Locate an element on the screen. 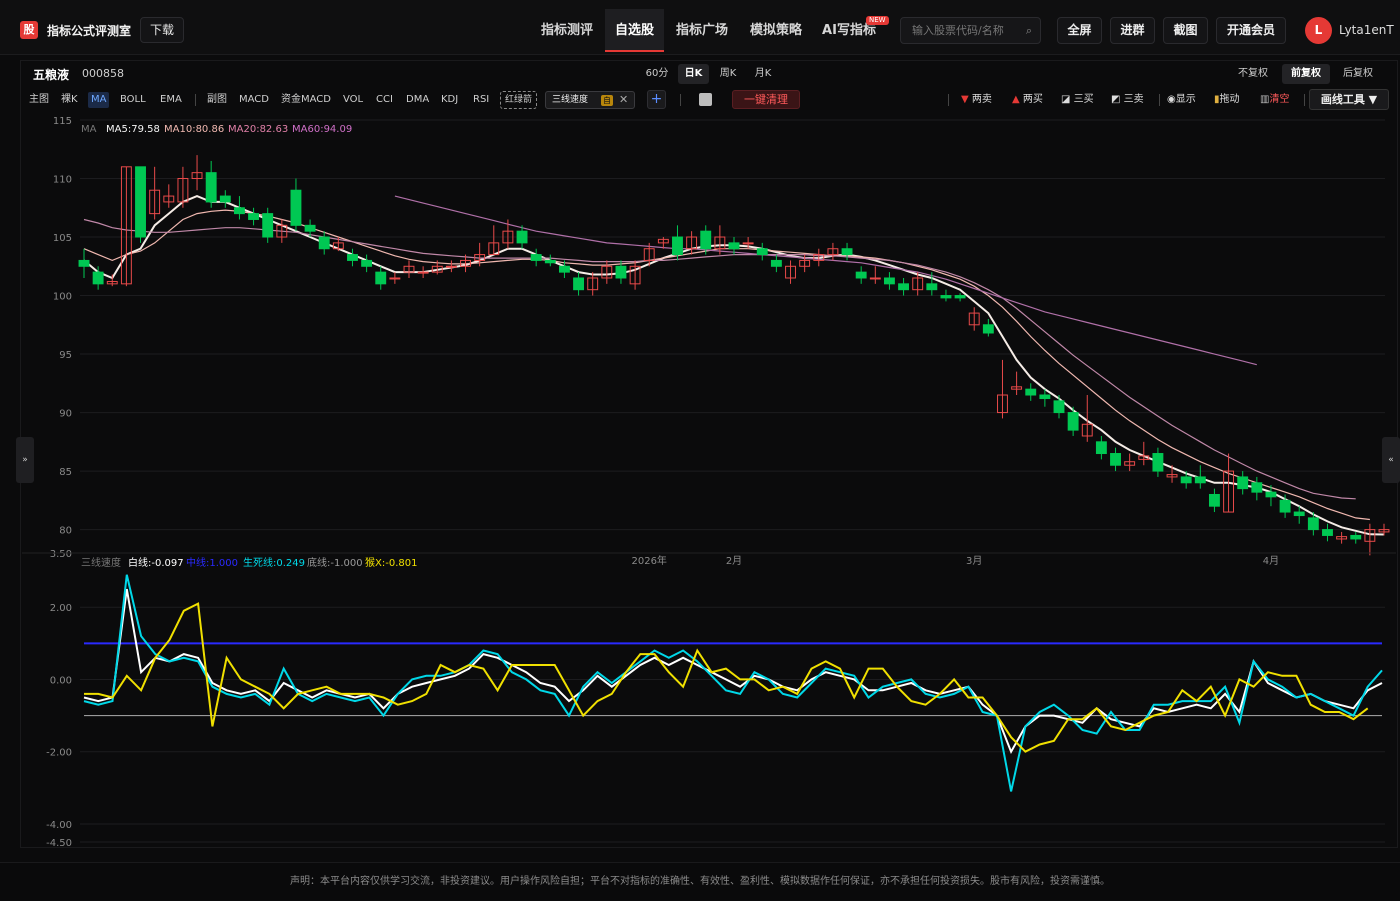 The height and width of the screenshot is (901, 1400). y-tick-label: 85 is located at coordinates (65, 472).